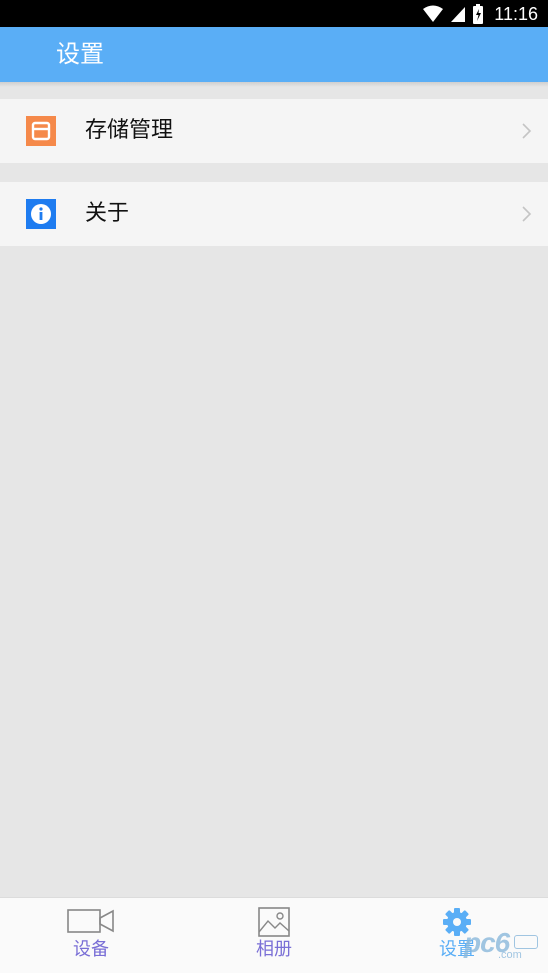 The image size is (548, 973). What do you see at coordinates (526, 942) in the screenshot?
I see `watermark-badge` at bounding box center [526, 942].